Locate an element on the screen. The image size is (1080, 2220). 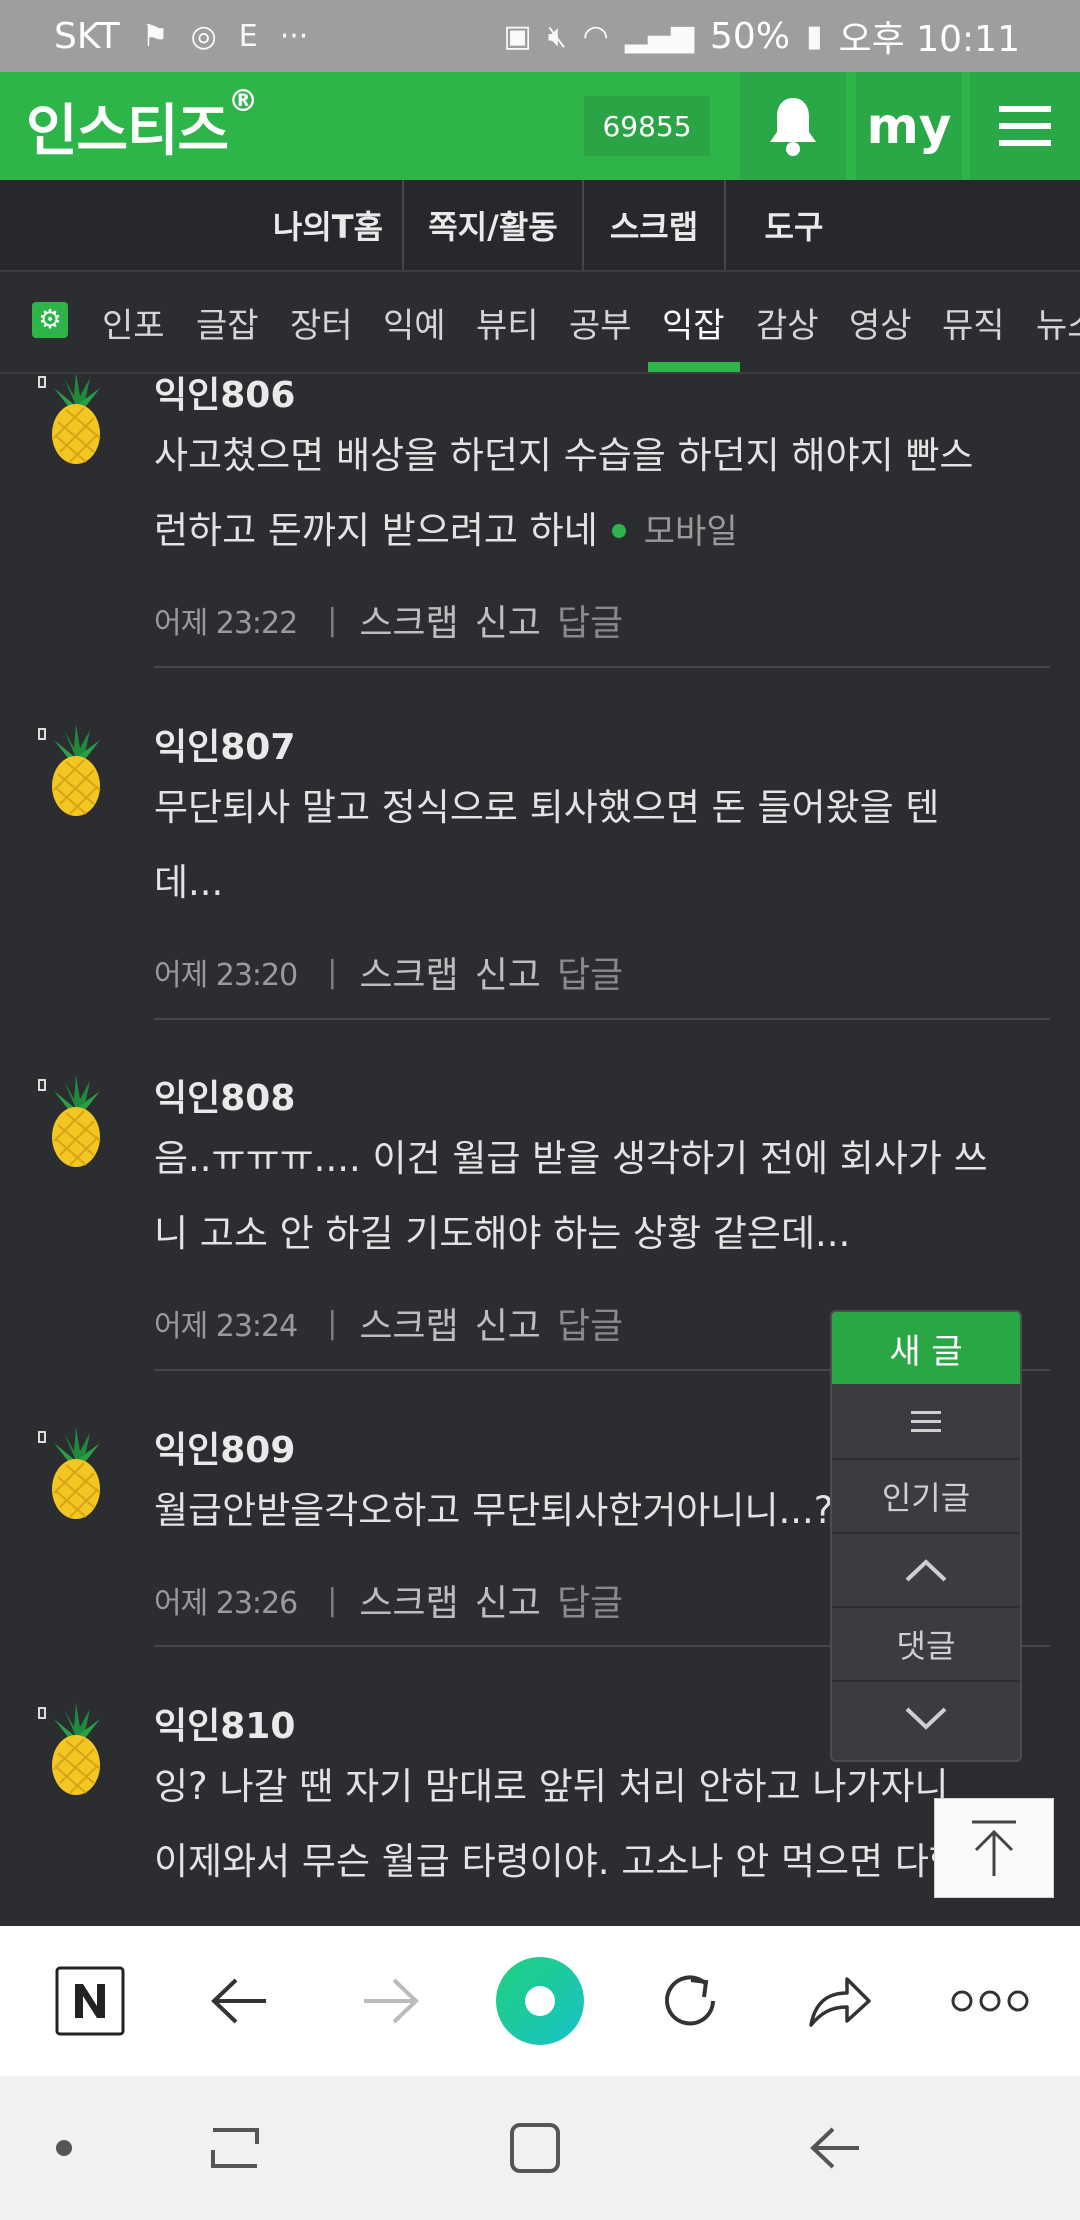
arrow-right-icon is located at coordinates (391, 2001).